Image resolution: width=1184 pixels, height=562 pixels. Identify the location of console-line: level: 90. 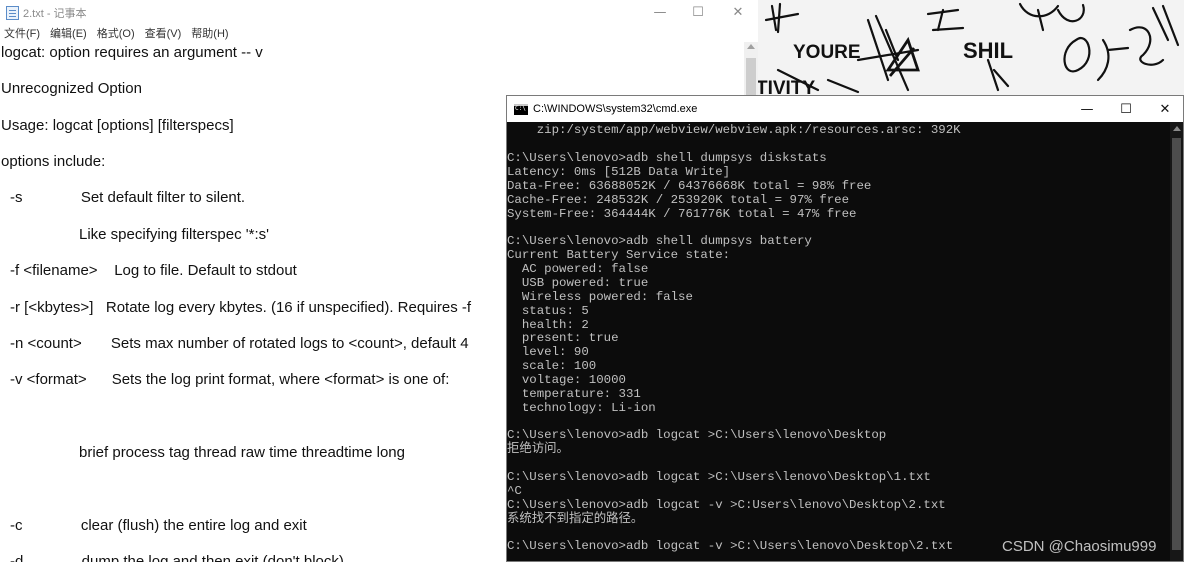
(548, 352).